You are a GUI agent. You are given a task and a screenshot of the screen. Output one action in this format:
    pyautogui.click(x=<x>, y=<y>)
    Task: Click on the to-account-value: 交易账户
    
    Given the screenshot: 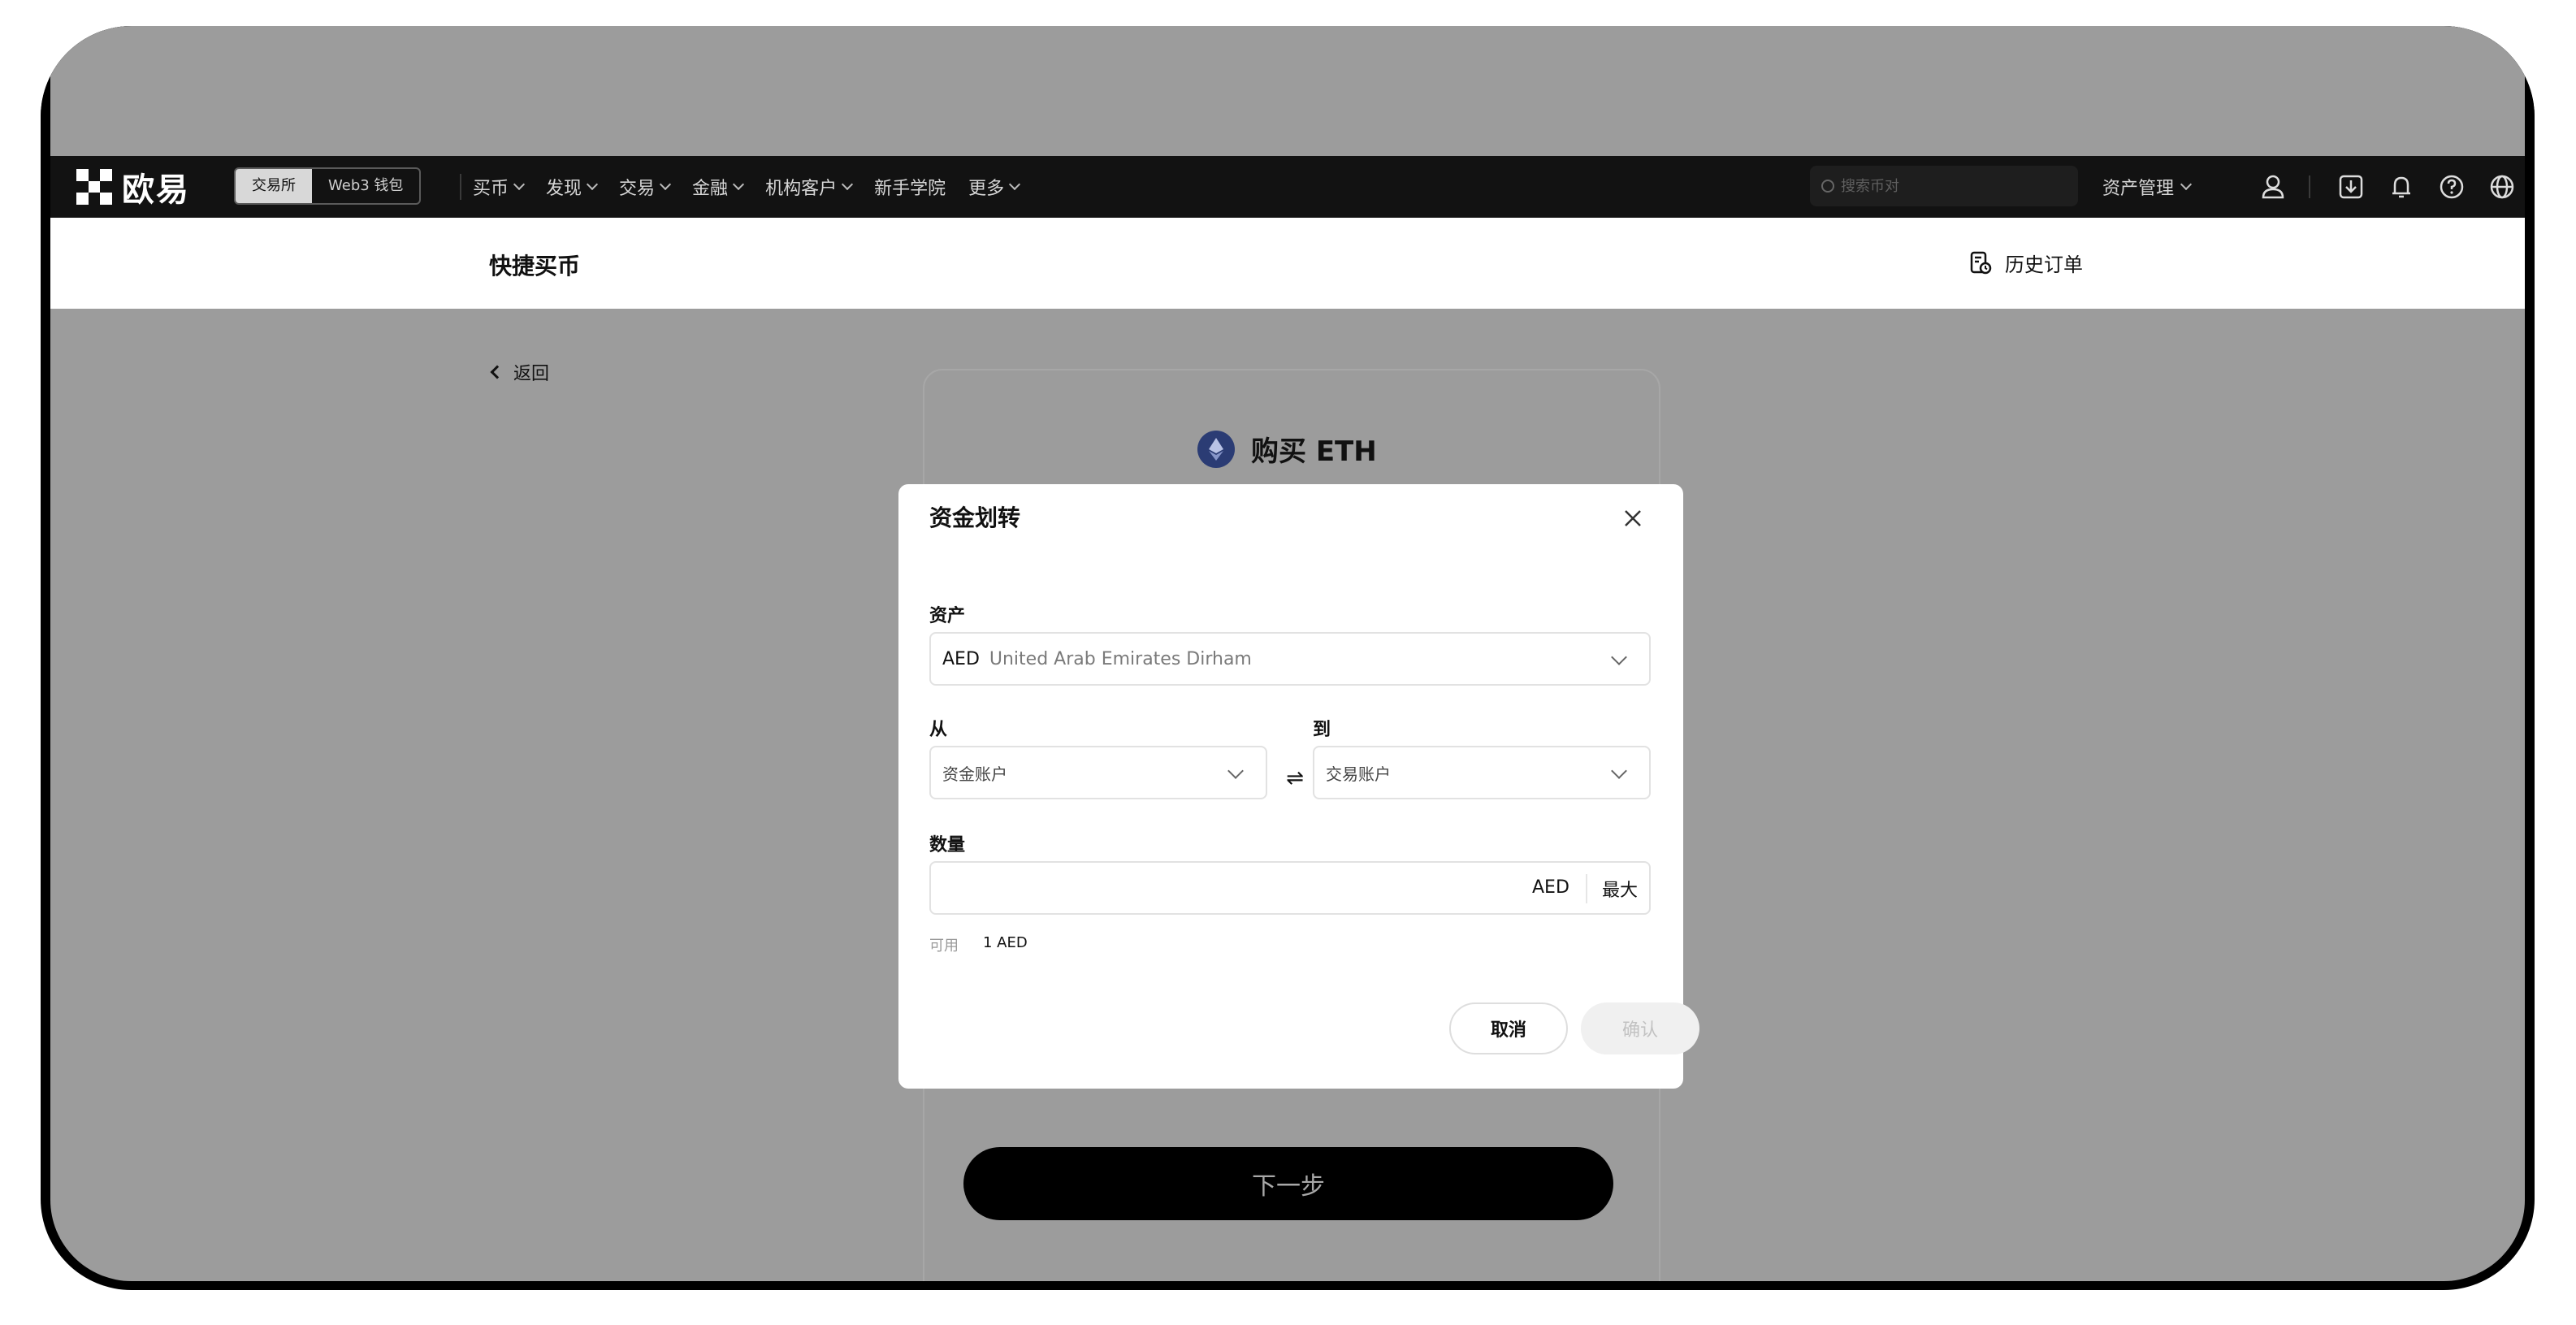 What is the action you would take?
    pyautogui.click(x=1358, y=774)
    